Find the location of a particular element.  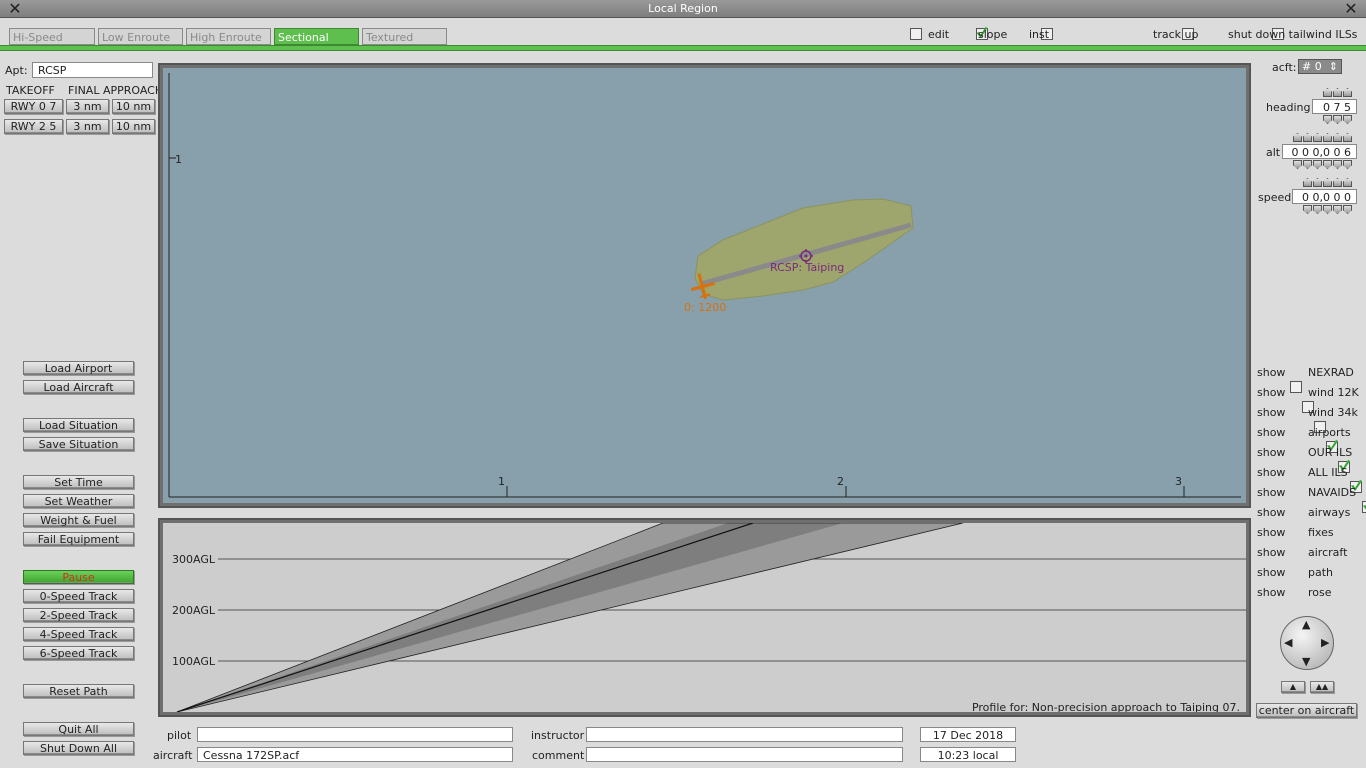

load-airport-button: Load Airport is located at coordinates (78, 368).